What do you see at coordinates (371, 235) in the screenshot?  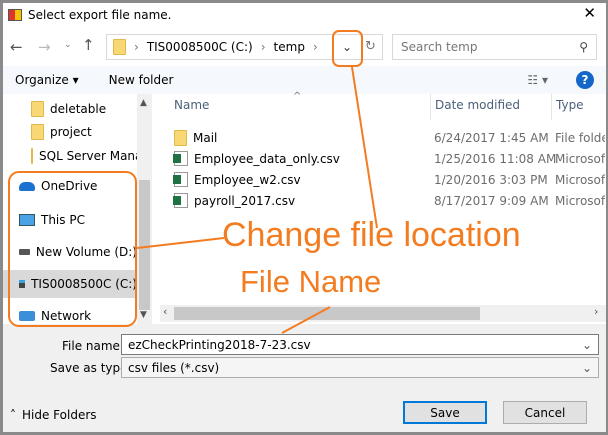 I see `annotation-change-file-location: Change file location` at bounding box center [371, 235].